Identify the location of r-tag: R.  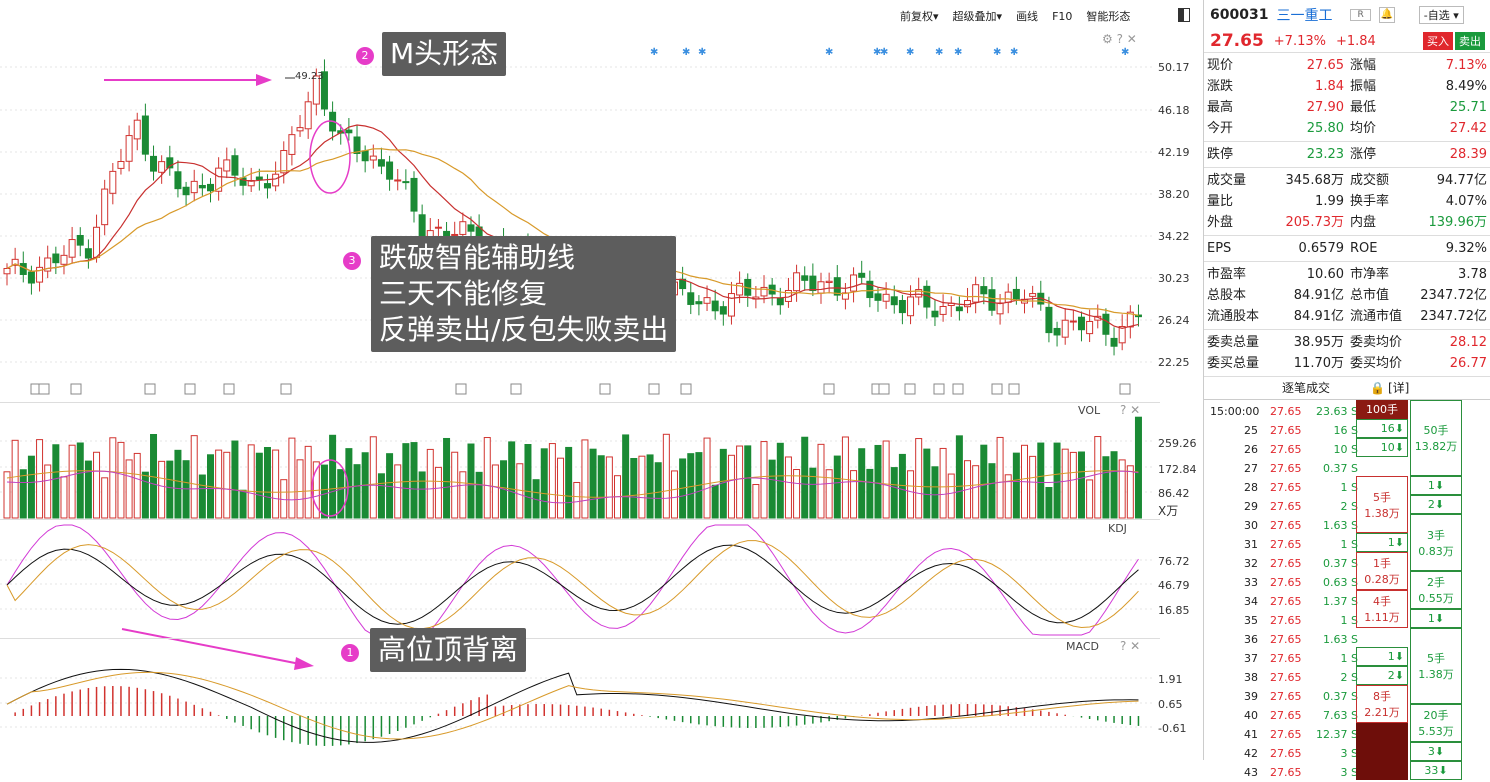
(1360, 15).